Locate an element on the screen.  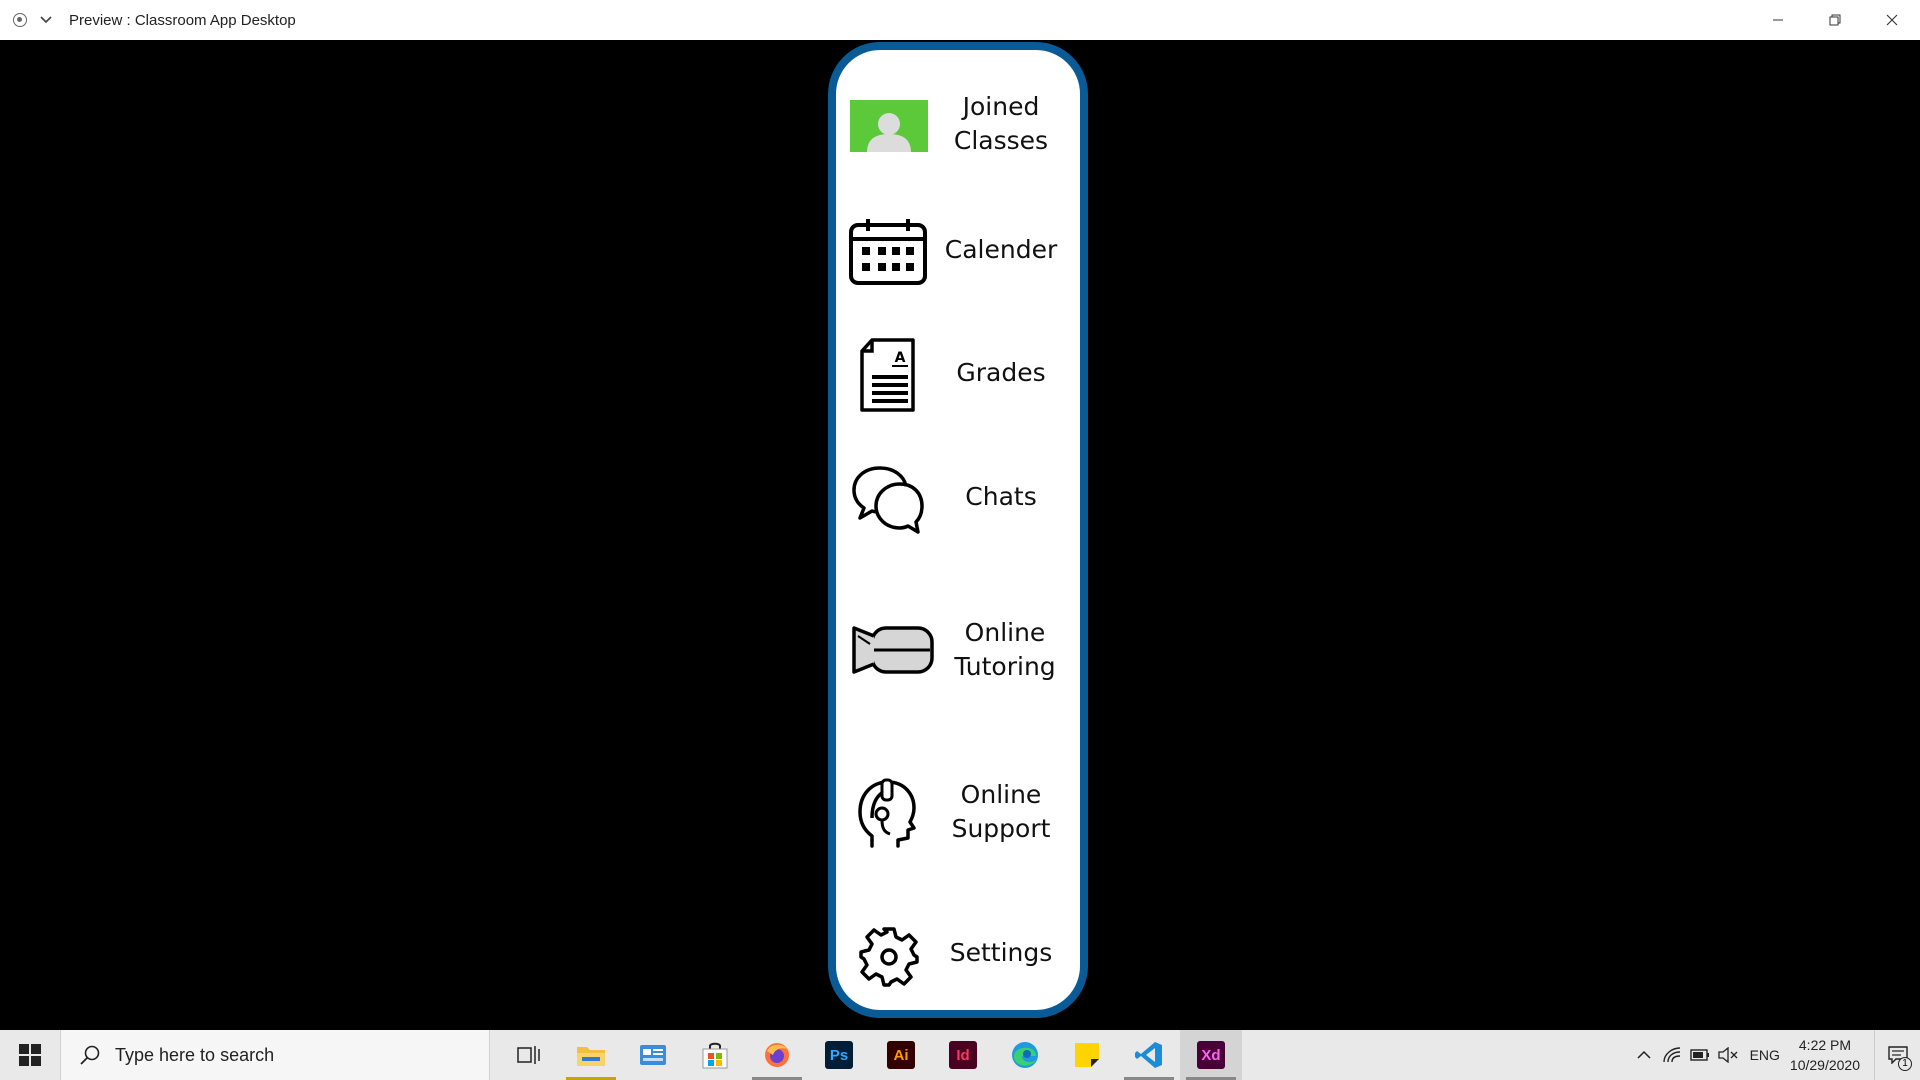
taskbar-illustrator: Ai is located at coordinates (901, 1055).